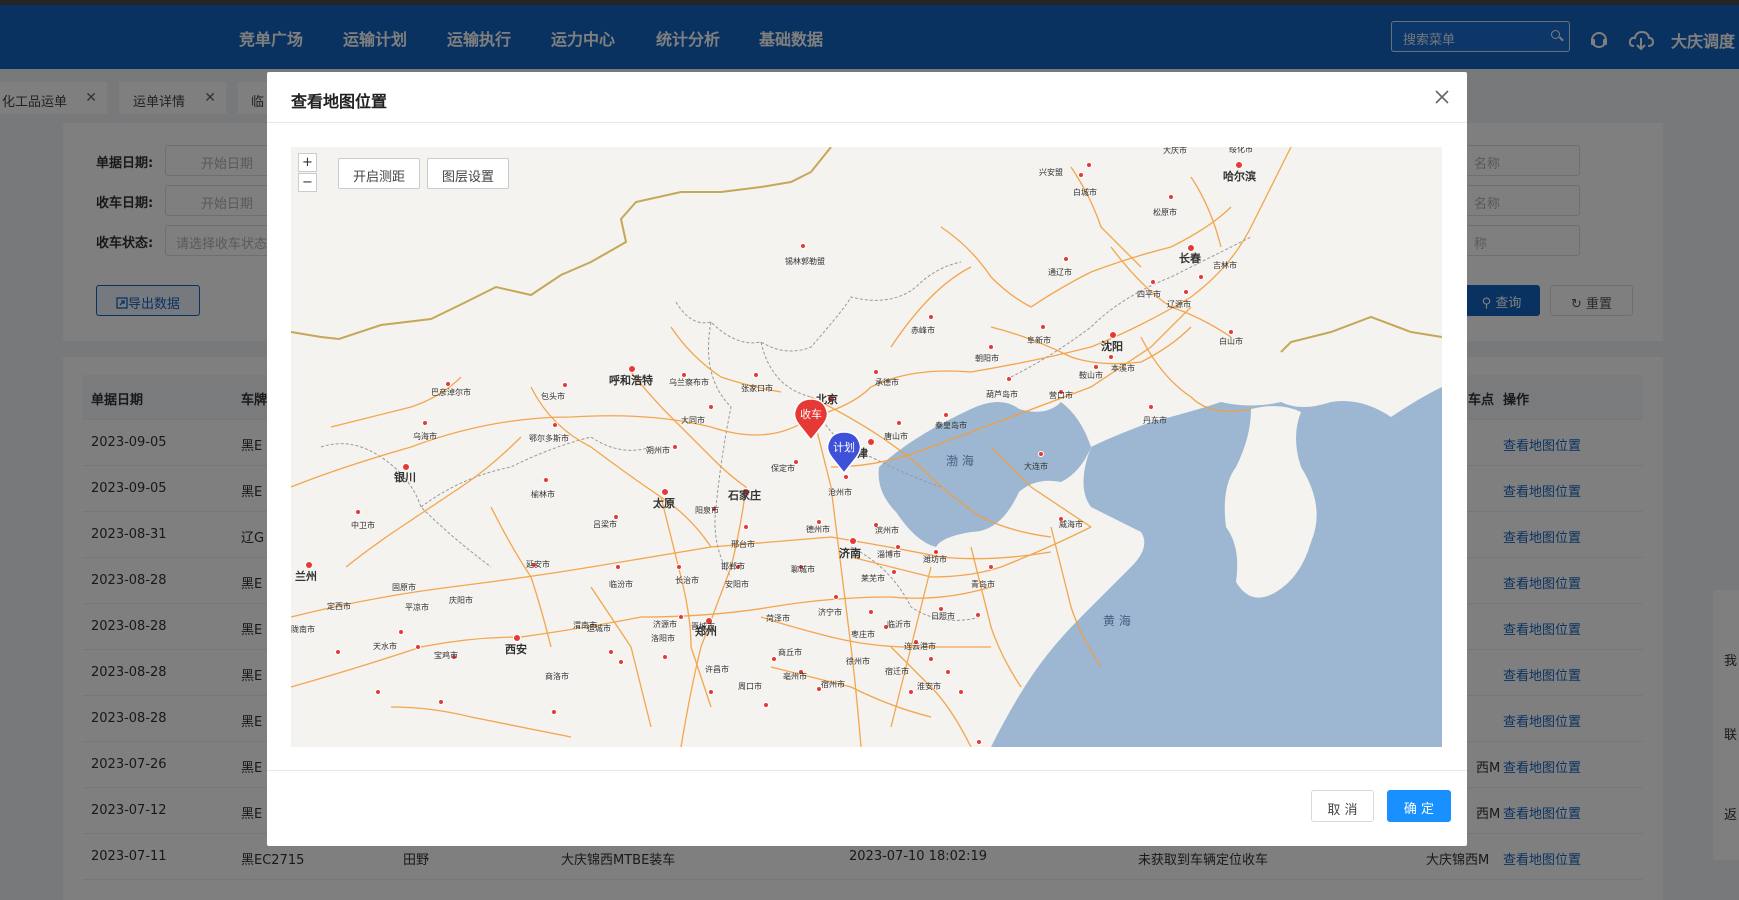 This screenshot has width=1739, height=900. Describe the element at coordinates (631, 380) in the screenshot. I see `map-label-capital: 呼和浩特` at that location.